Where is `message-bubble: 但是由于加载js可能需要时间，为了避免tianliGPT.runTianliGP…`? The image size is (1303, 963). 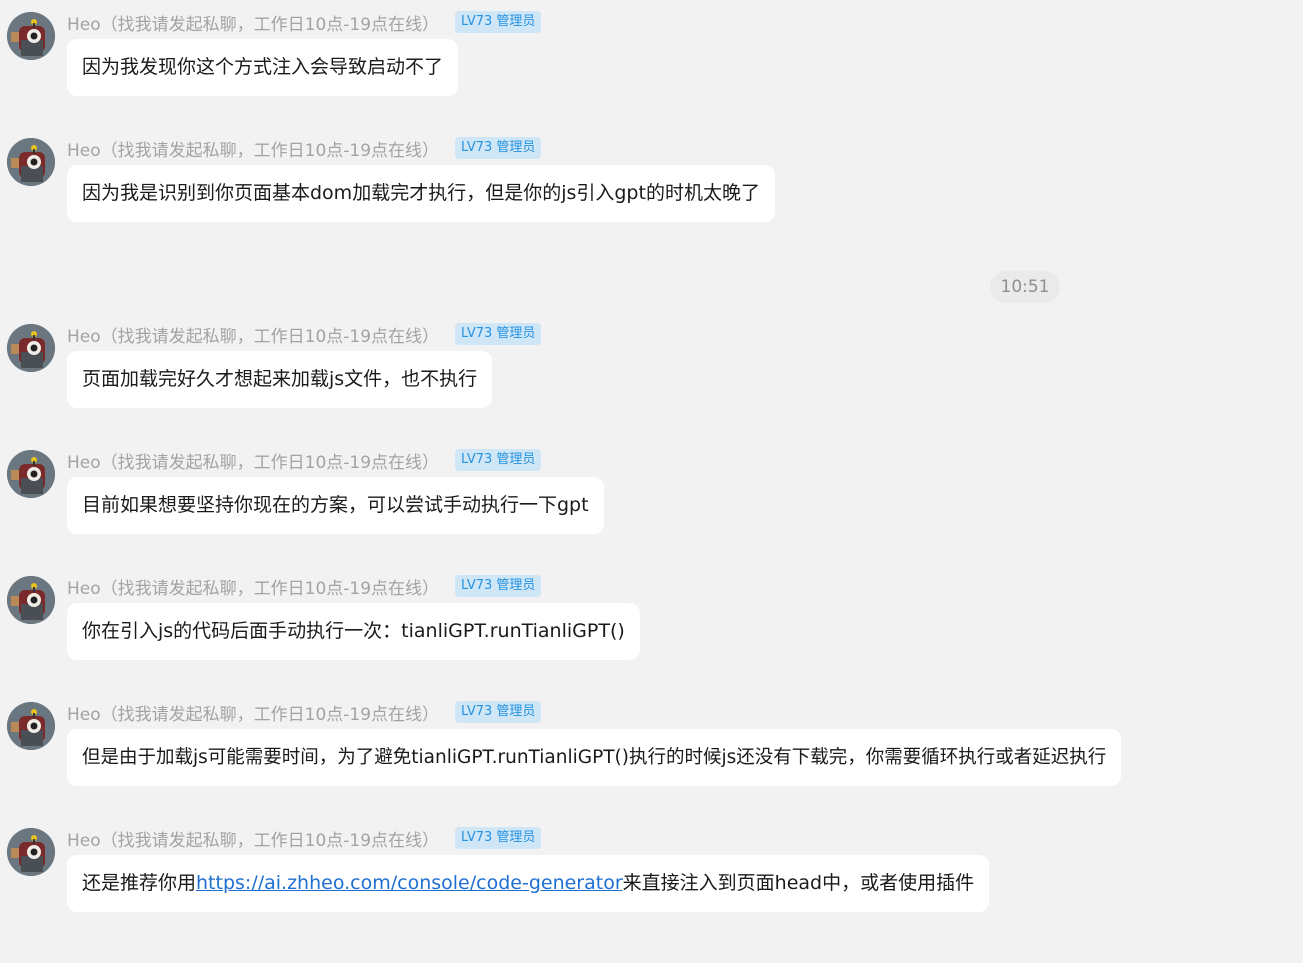 message-bubble: 但是由于加载js可能需要时间，为了避免tianliGPT.runTianliGP… is located at coordinates (594, 757).